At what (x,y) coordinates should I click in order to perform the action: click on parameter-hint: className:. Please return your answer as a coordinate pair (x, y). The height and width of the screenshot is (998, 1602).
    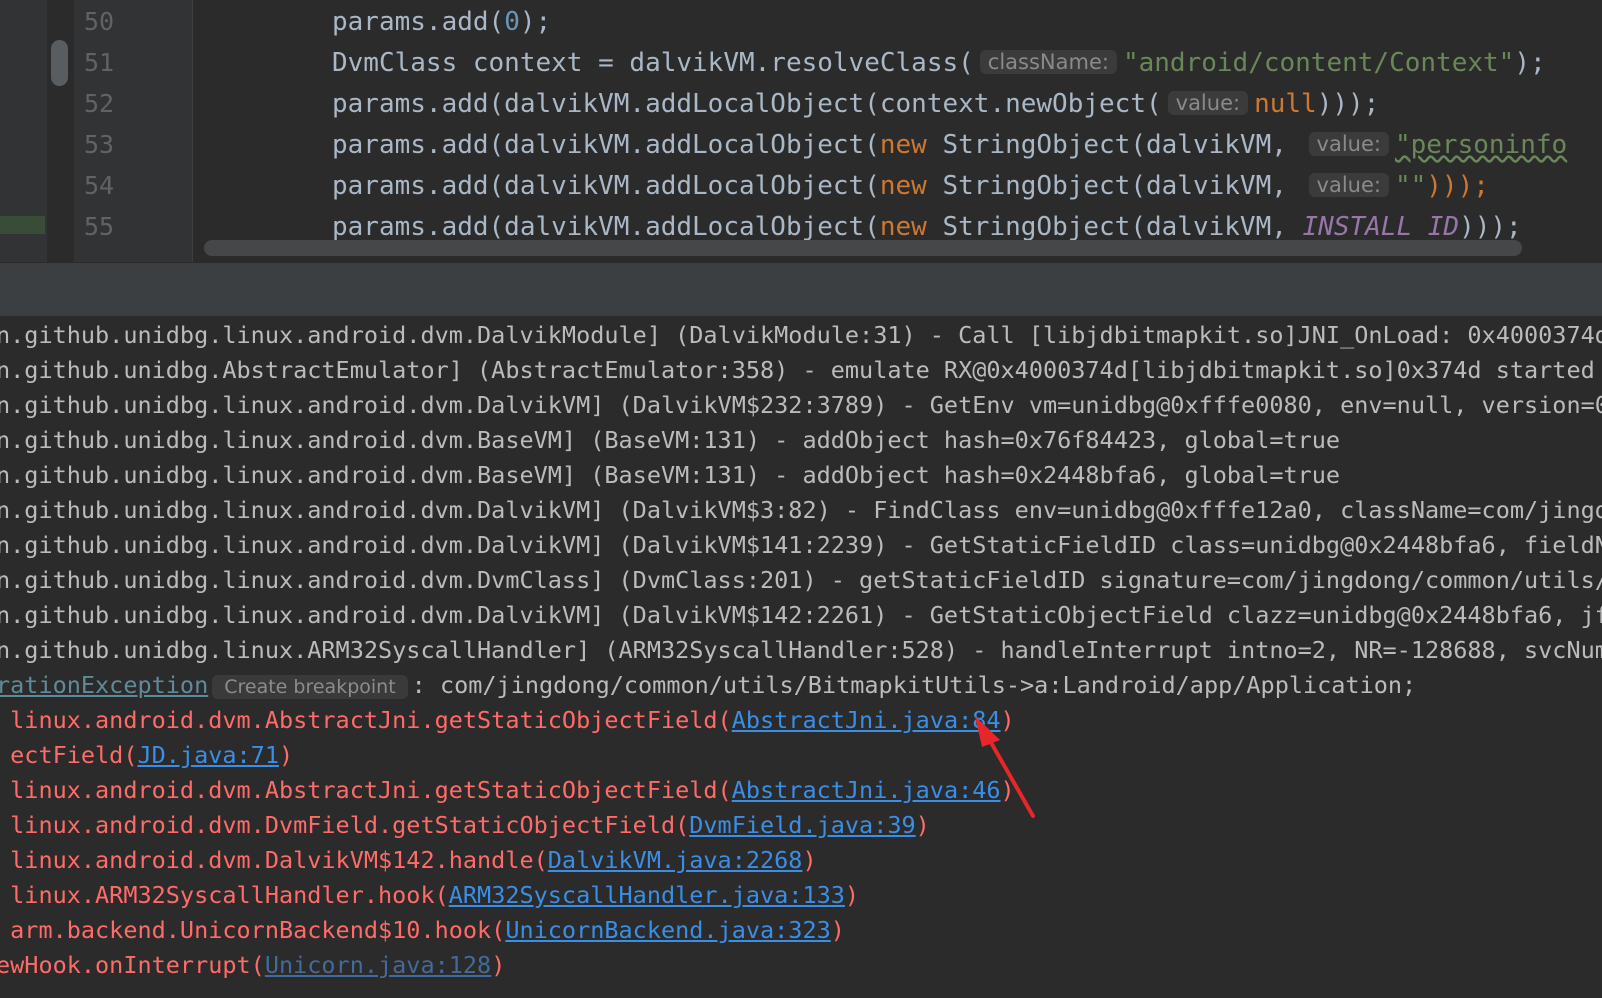
    Looking at the image, I should click on (1048, 62).